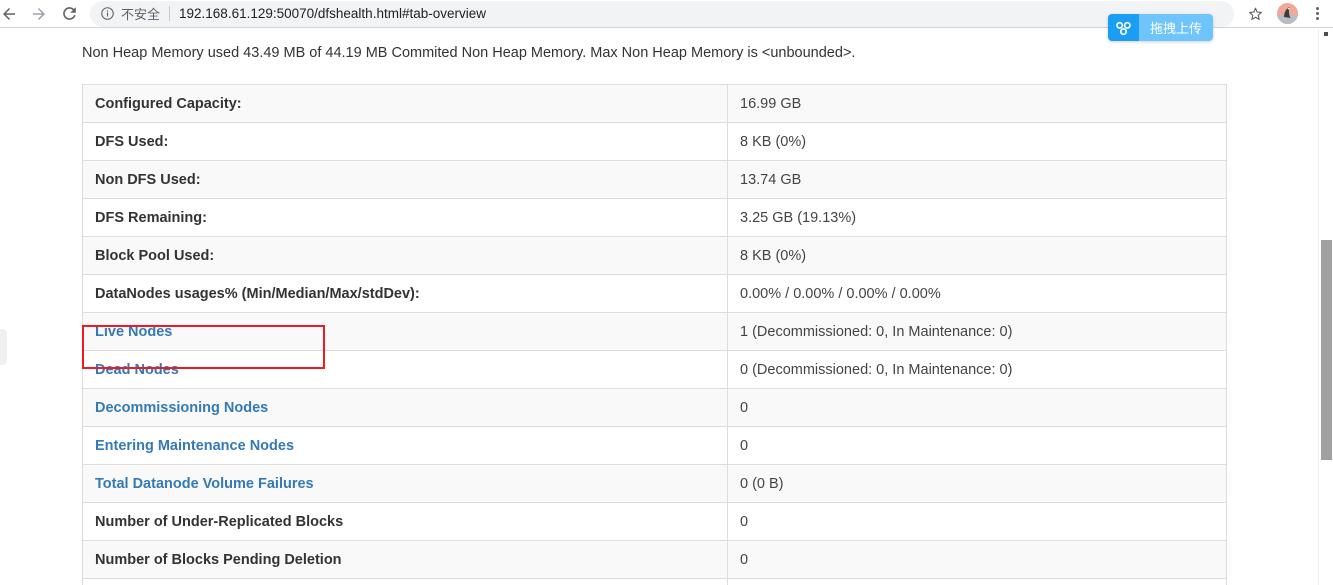  Describe the element at coordinates (405, 369) in the screenshot. I see `summary-label-cell: Dead Nodes` at that location.